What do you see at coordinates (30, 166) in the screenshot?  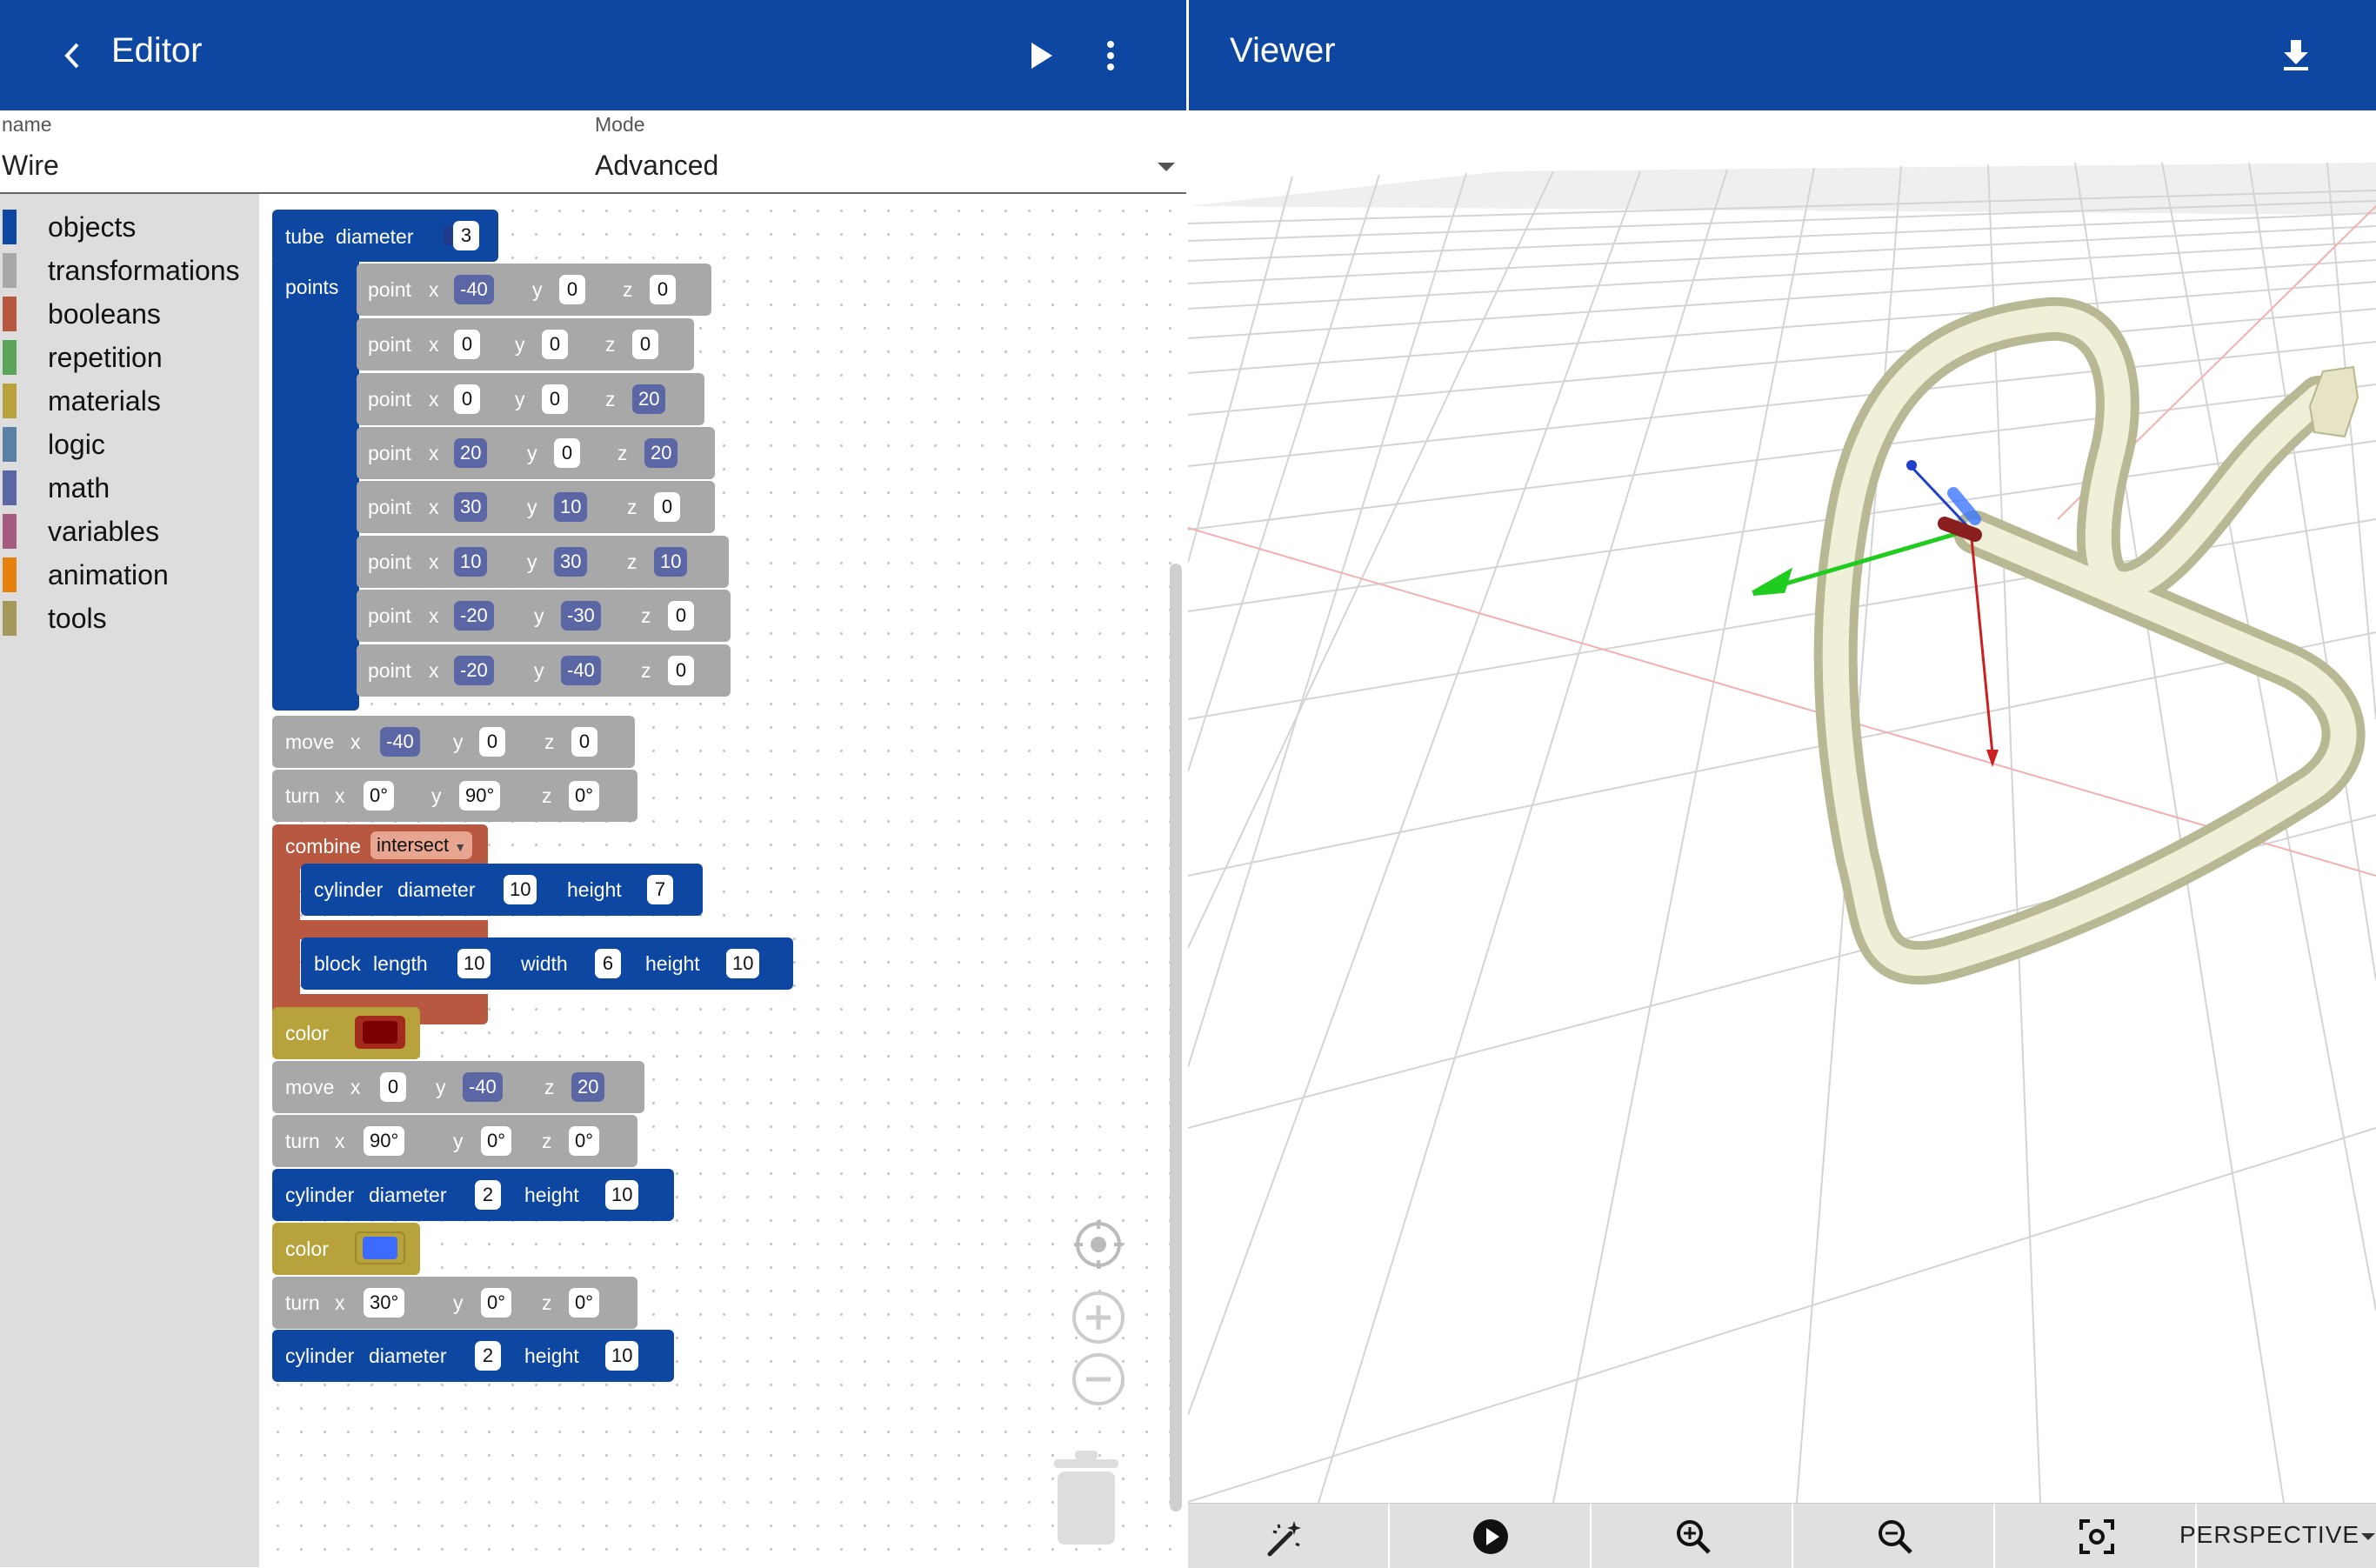 I see `name-field: Wire` at bounding box center [30, 166].